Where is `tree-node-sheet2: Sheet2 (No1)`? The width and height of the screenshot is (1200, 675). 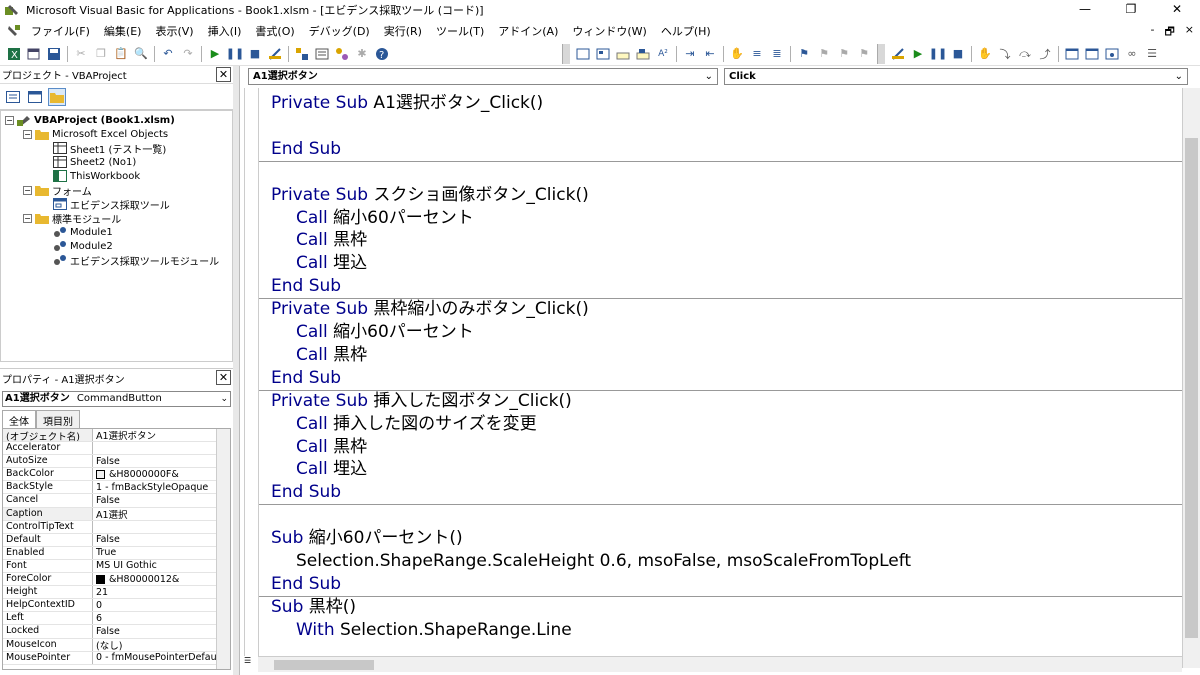
tree-node-sheet2: Sheet2 (No1) is located at coordinates (94, 162).